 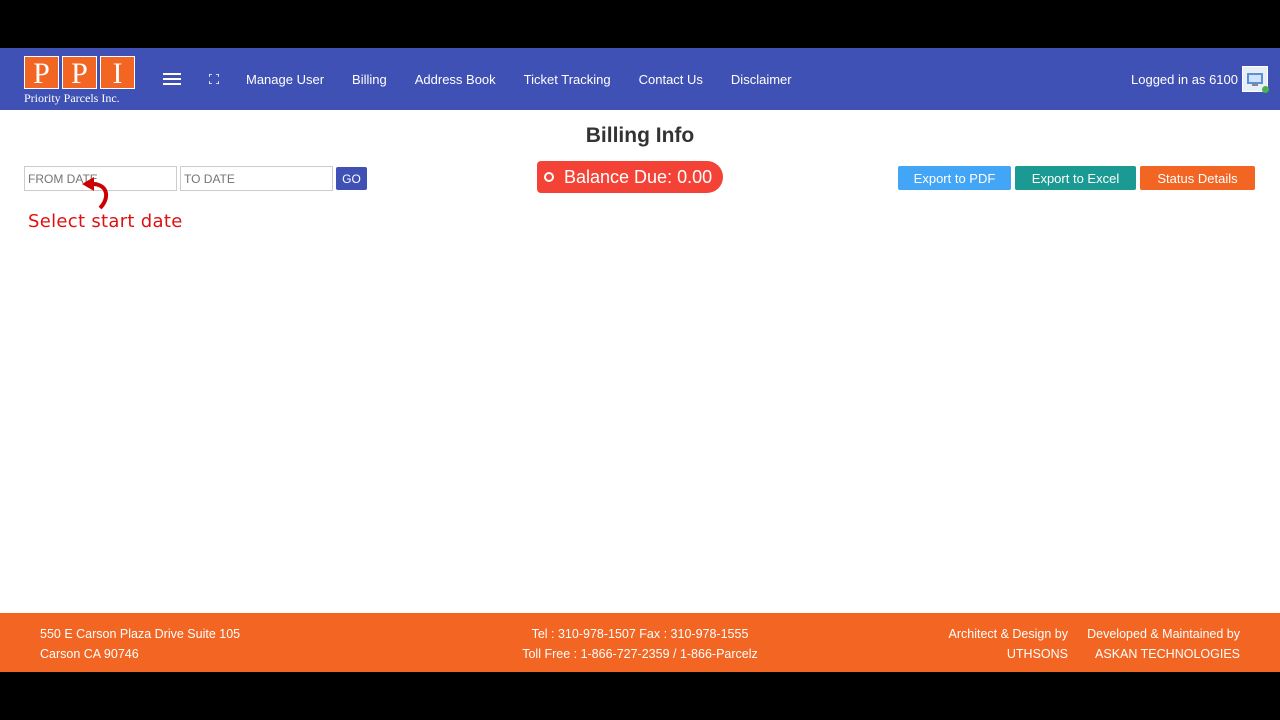 What do you see at coordinates (638, 176) in the screenshot?
I see `balance-due-label: Balance Due: 0.00` at bounding box center [638, 176].